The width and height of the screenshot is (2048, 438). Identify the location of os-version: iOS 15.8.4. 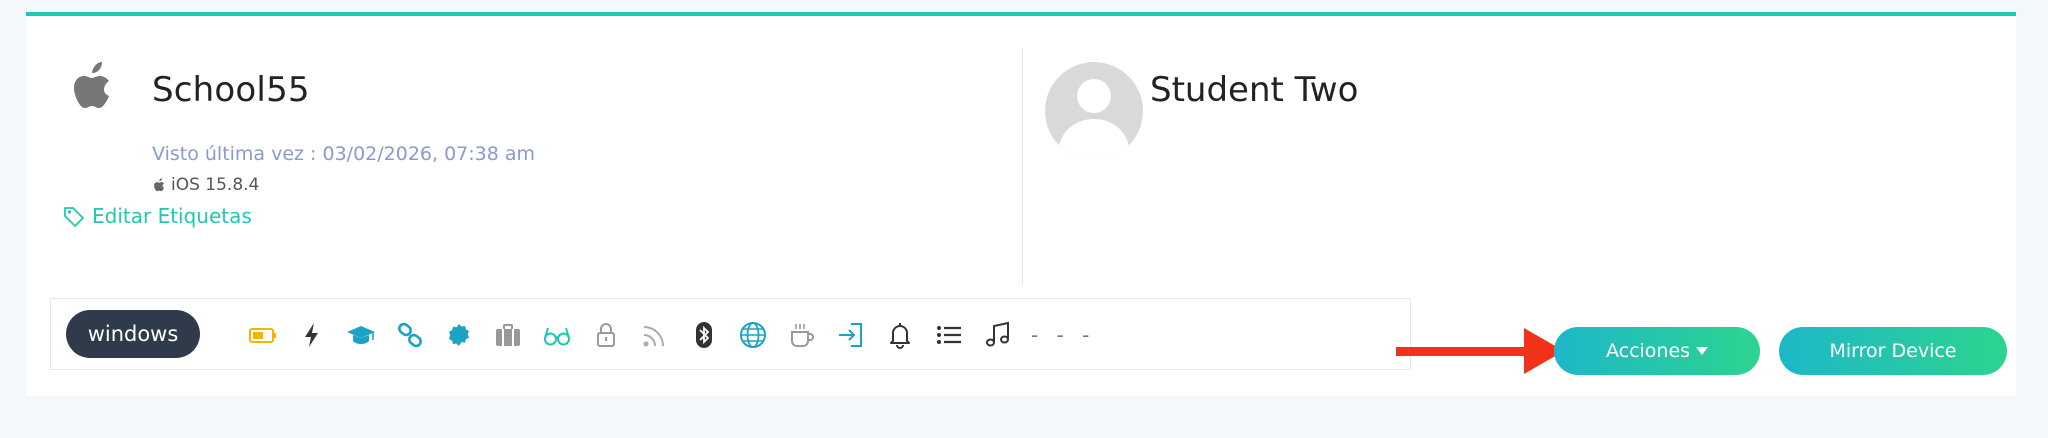
(215, 185).